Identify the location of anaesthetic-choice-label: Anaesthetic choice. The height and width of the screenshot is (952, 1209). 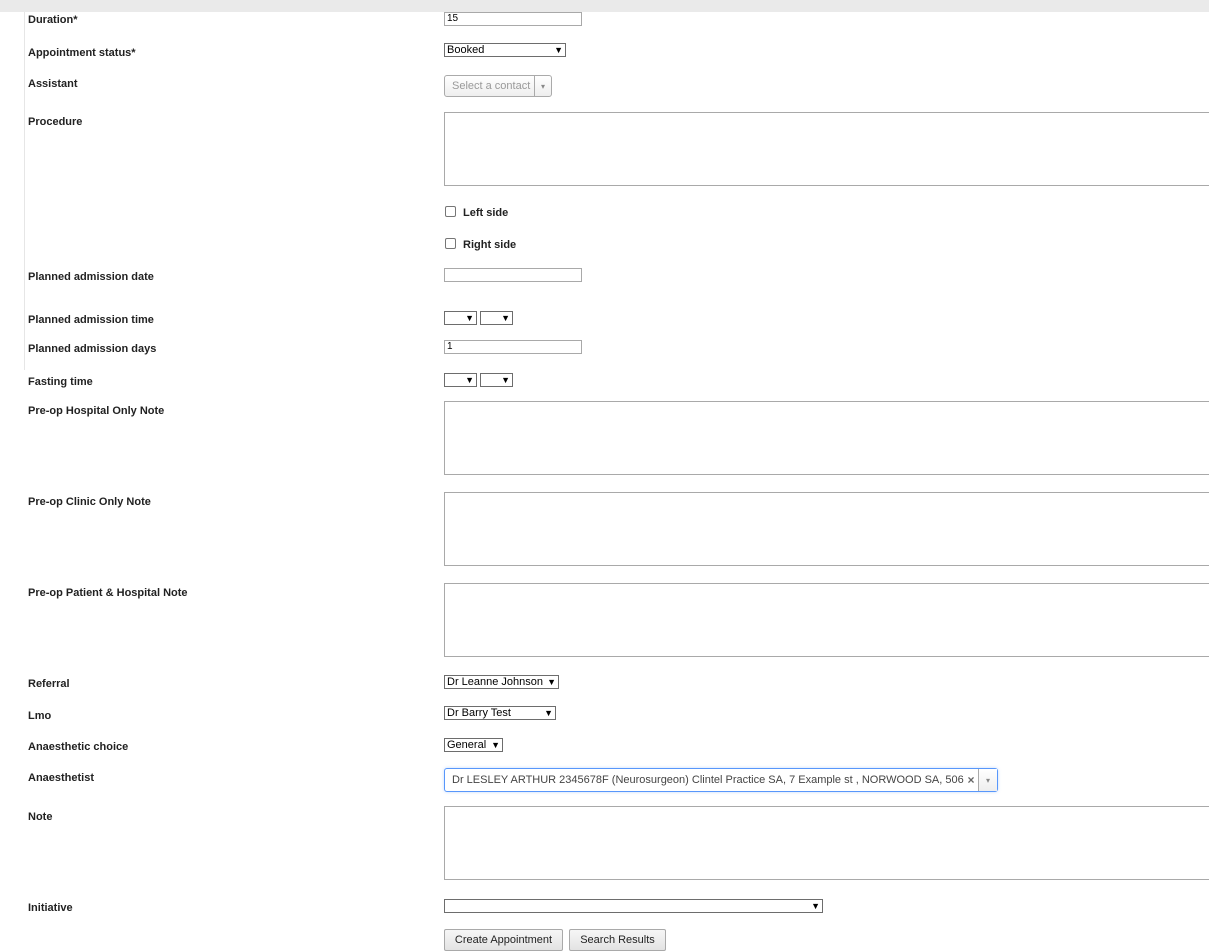
(78, 747).